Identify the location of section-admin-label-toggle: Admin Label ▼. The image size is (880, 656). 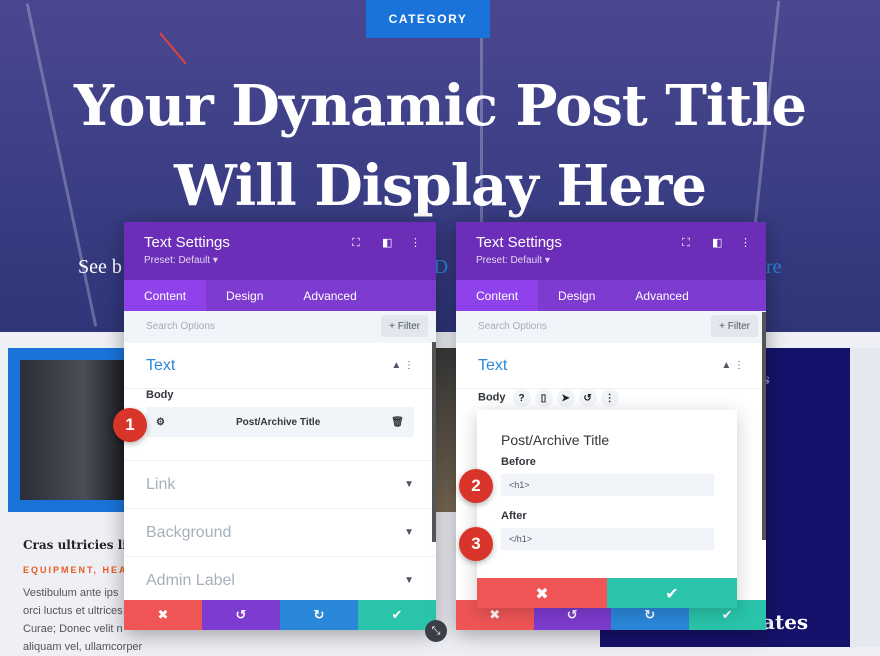
(280, 581).